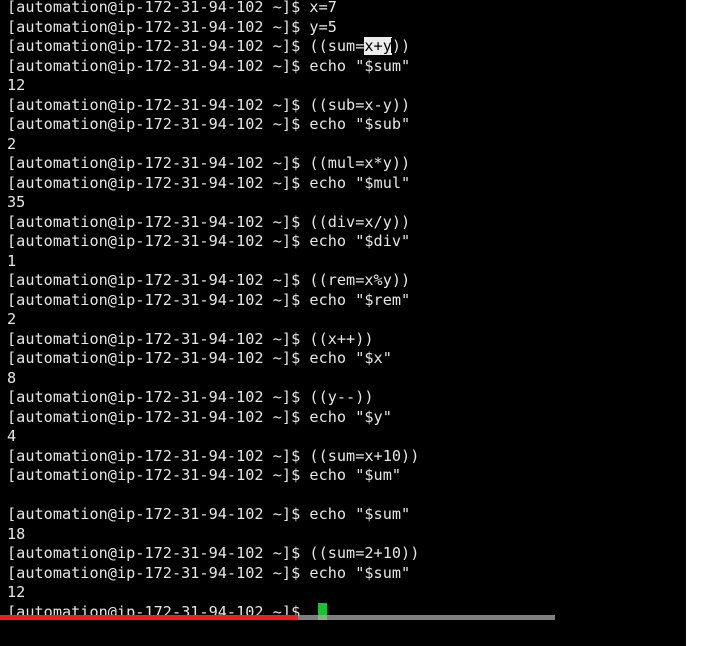 Image resolution: width=702 pixels, height=646 pixels. I want to click on command-text: echo "$mul", so click(360, 182).